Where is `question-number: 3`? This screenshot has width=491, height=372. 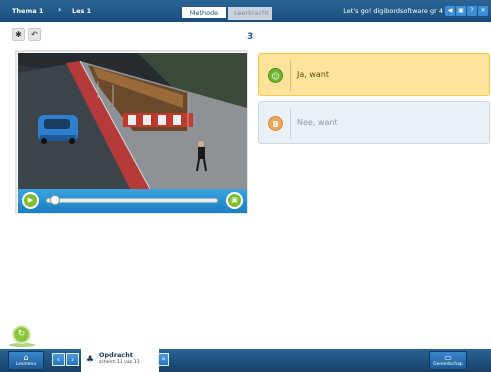
question-number: 3 is located at coordinates (250, 37).